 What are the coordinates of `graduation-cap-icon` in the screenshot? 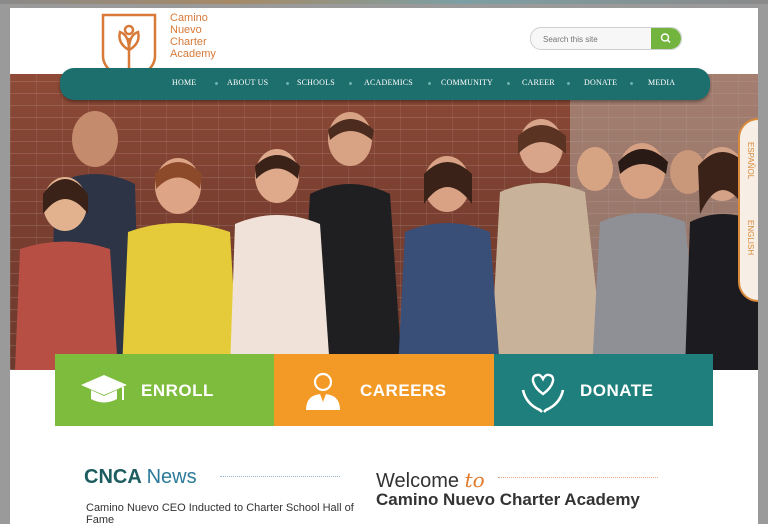 It's located at (104, 389).